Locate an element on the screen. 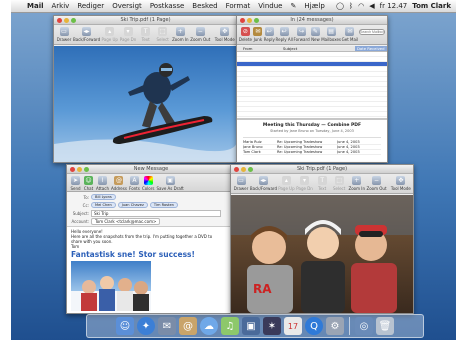  colors-button: Colors is located at coordinates (148, 183).